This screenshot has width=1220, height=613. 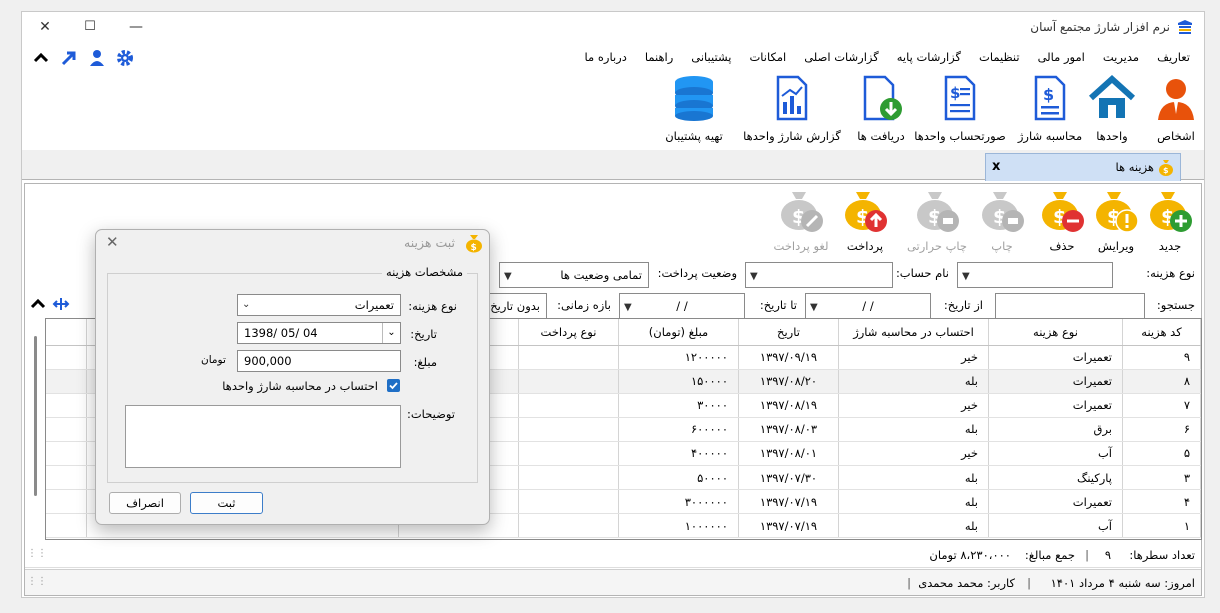 I want to click on to-date-label: تا تاریخ:, so click(x=778, y=305).